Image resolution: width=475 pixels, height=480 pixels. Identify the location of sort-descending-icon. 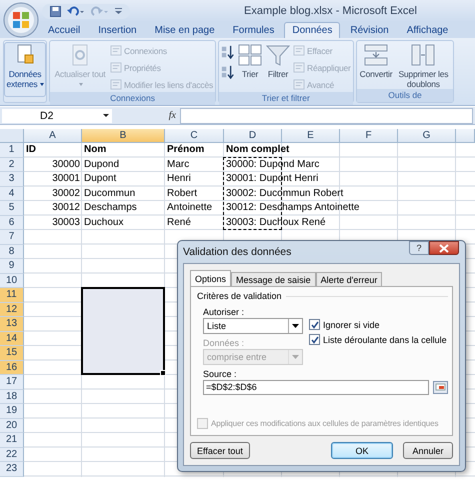
(228, 72).